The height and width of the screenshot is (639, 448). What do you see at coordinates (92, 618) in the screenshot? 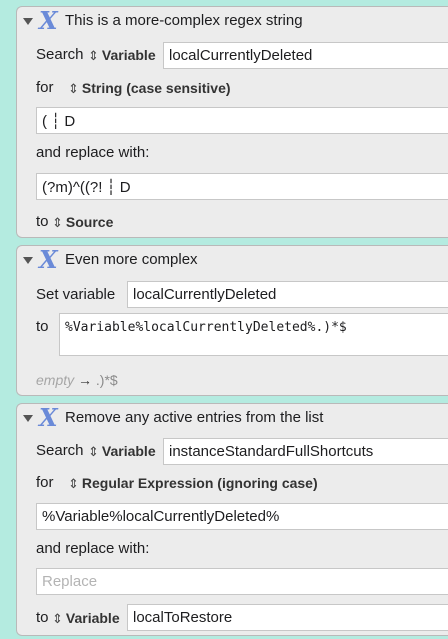
I see `dest-type-value: Variable` at bounding box center [92, 618].